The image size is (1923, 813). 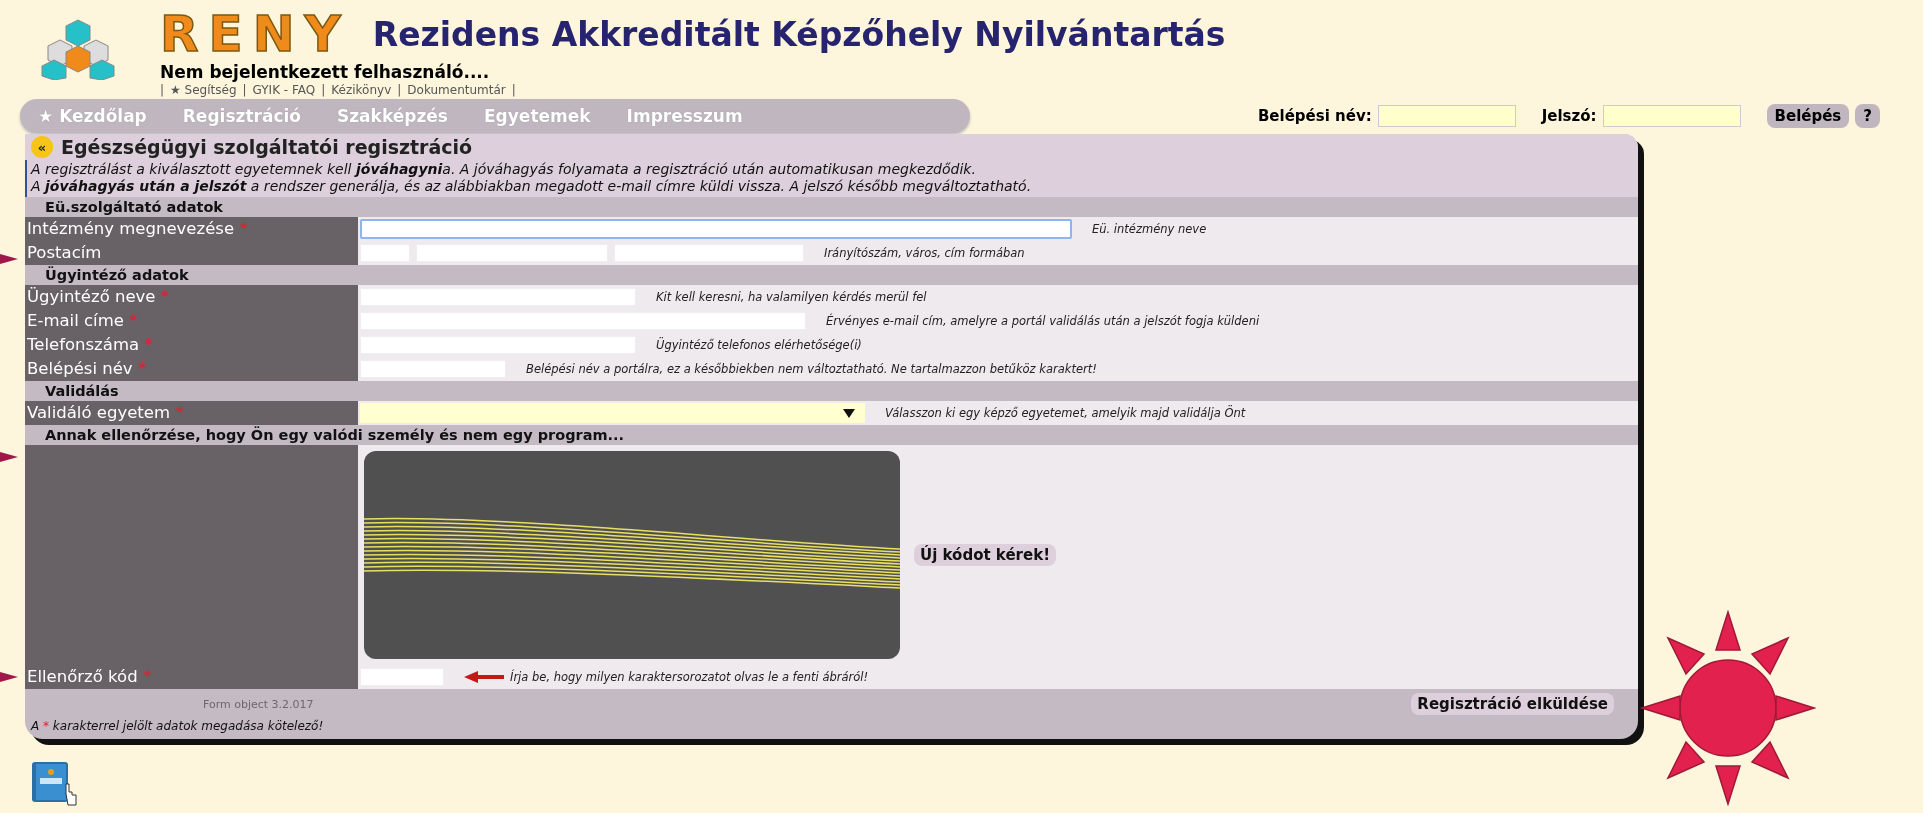 What do you see at coordinates (484, 677) in the screenshot?
I see `arrow-icon` at bounding box center [484, 677].